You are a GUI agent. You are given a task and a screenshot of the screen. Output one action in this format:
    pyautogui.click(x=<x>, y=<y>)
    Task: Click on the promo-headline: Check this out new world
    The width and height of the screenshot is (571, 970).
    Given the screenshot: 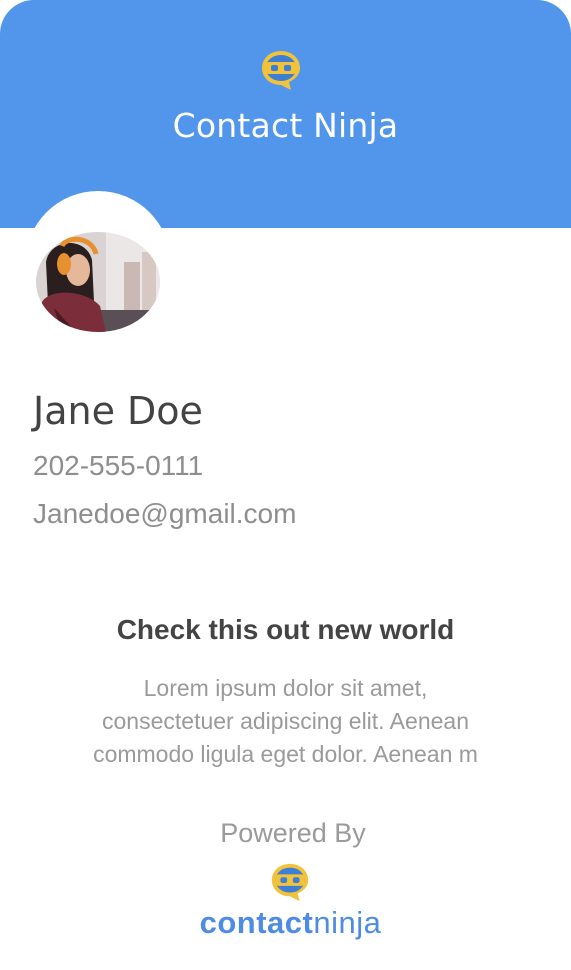 What is the action you would take?
    pyautogui.click(x=285, y=629)
    